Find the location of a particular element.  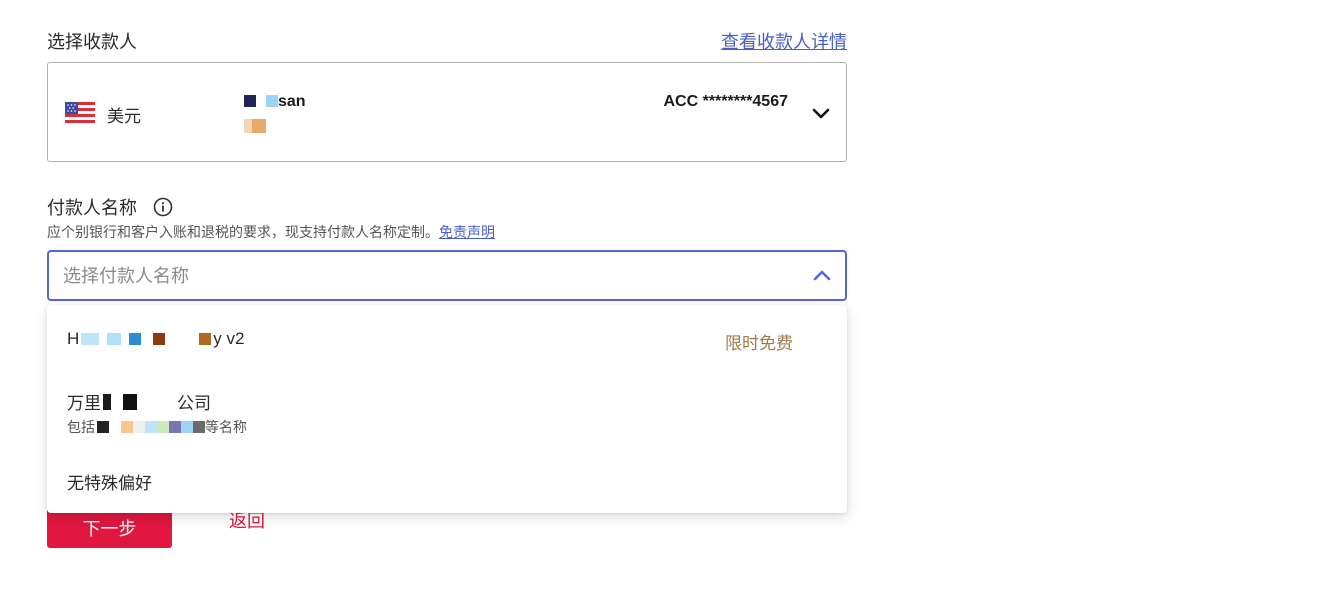

payer-option-label: 万里 公司 is located at coordinates (139, 403).